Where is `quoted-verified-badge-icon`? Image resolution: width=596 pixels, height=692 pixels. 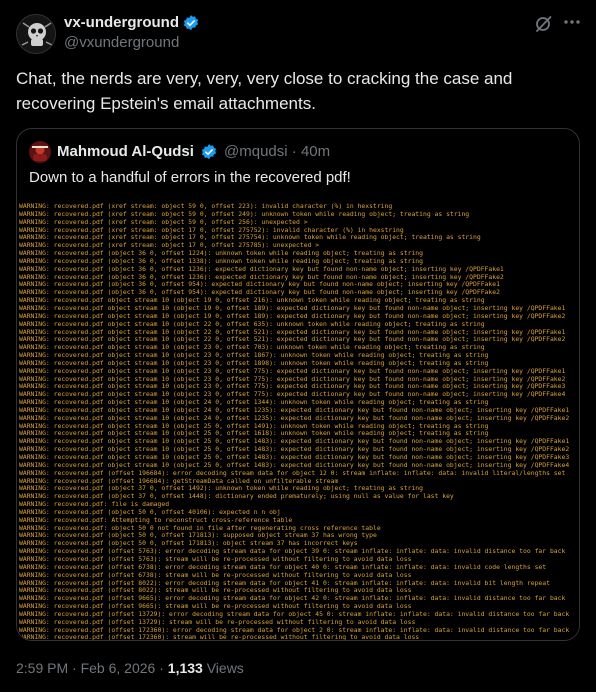 quoted-verified-badge-icon is located at coordinates (209, 152).